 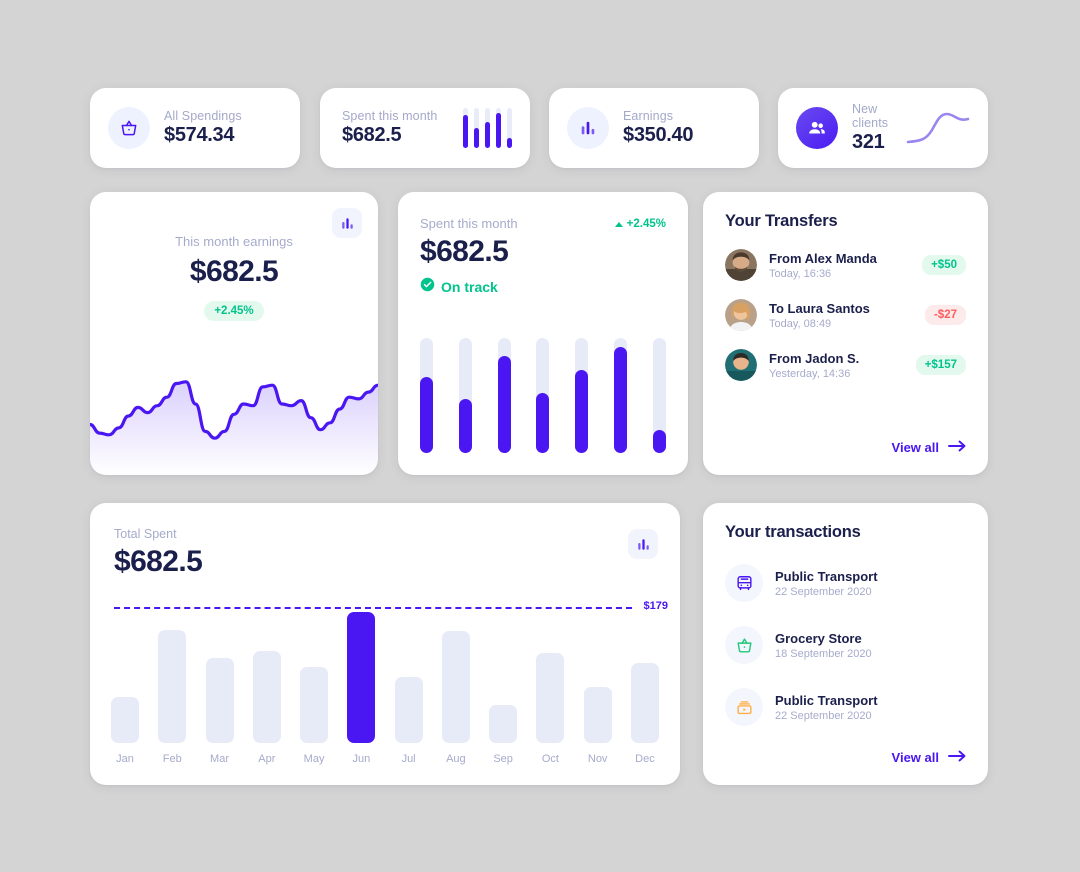 What do you see at coordinates (267, 759) in the screenshot?
I see `month-label: Apr` at bounding box center [267, 759].